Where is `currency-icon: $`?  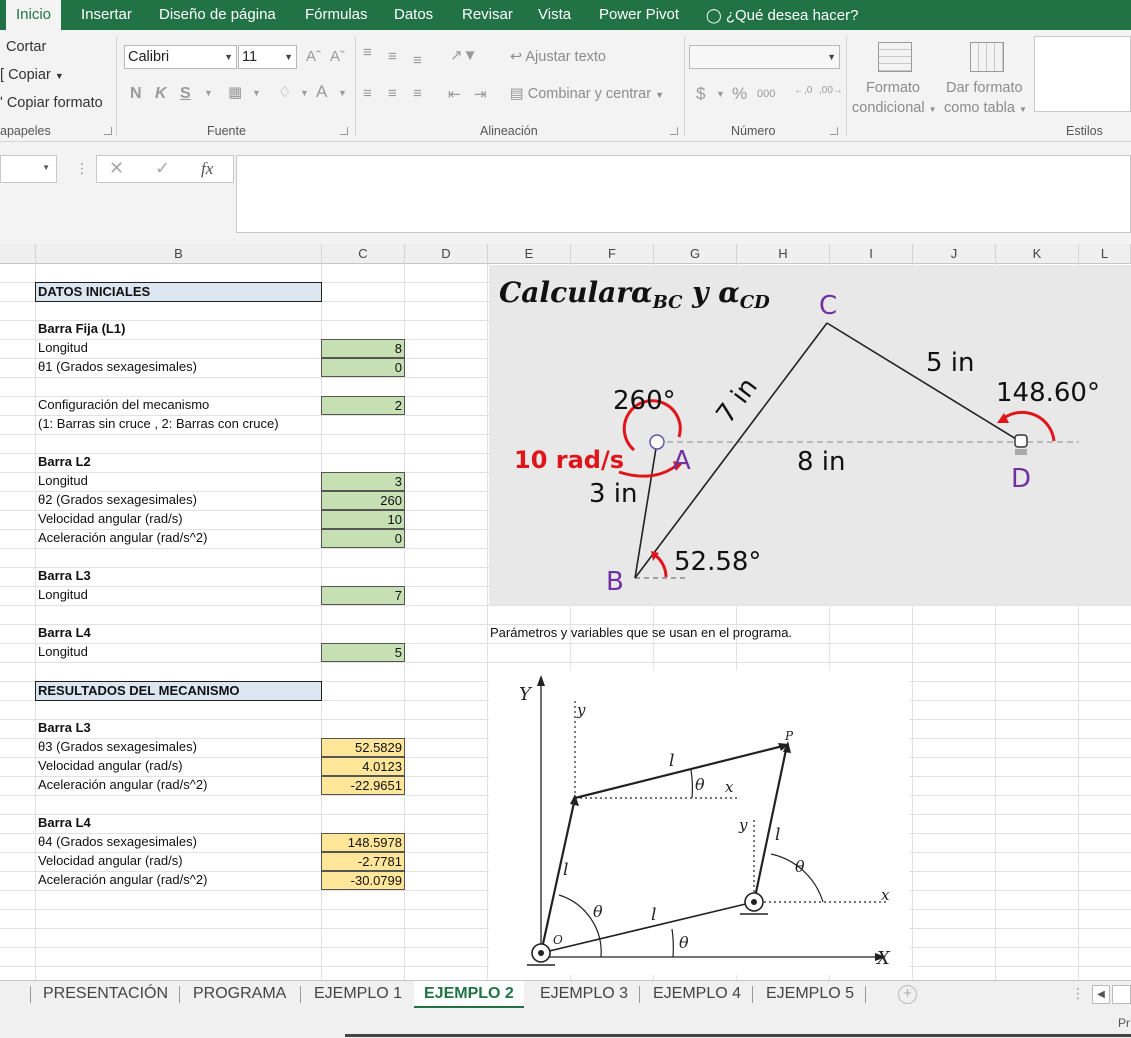 currency-icon: $ is located at coordinates (700, 94).